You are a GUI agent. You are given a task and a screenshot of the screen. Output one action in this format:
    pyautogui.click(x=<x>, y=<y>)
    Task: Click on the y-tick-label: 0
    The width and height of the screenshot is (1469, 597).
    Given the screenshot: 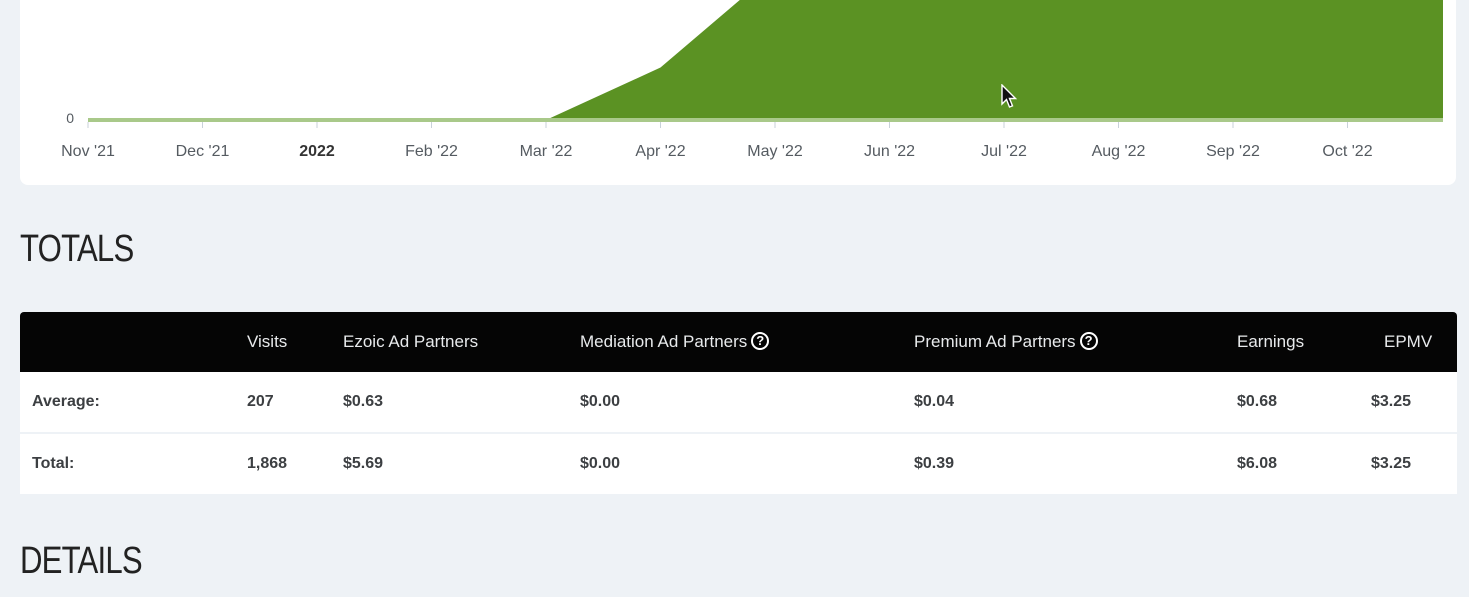 What is the action you would take?
    pyautogui.click(x=70, y=118)
    